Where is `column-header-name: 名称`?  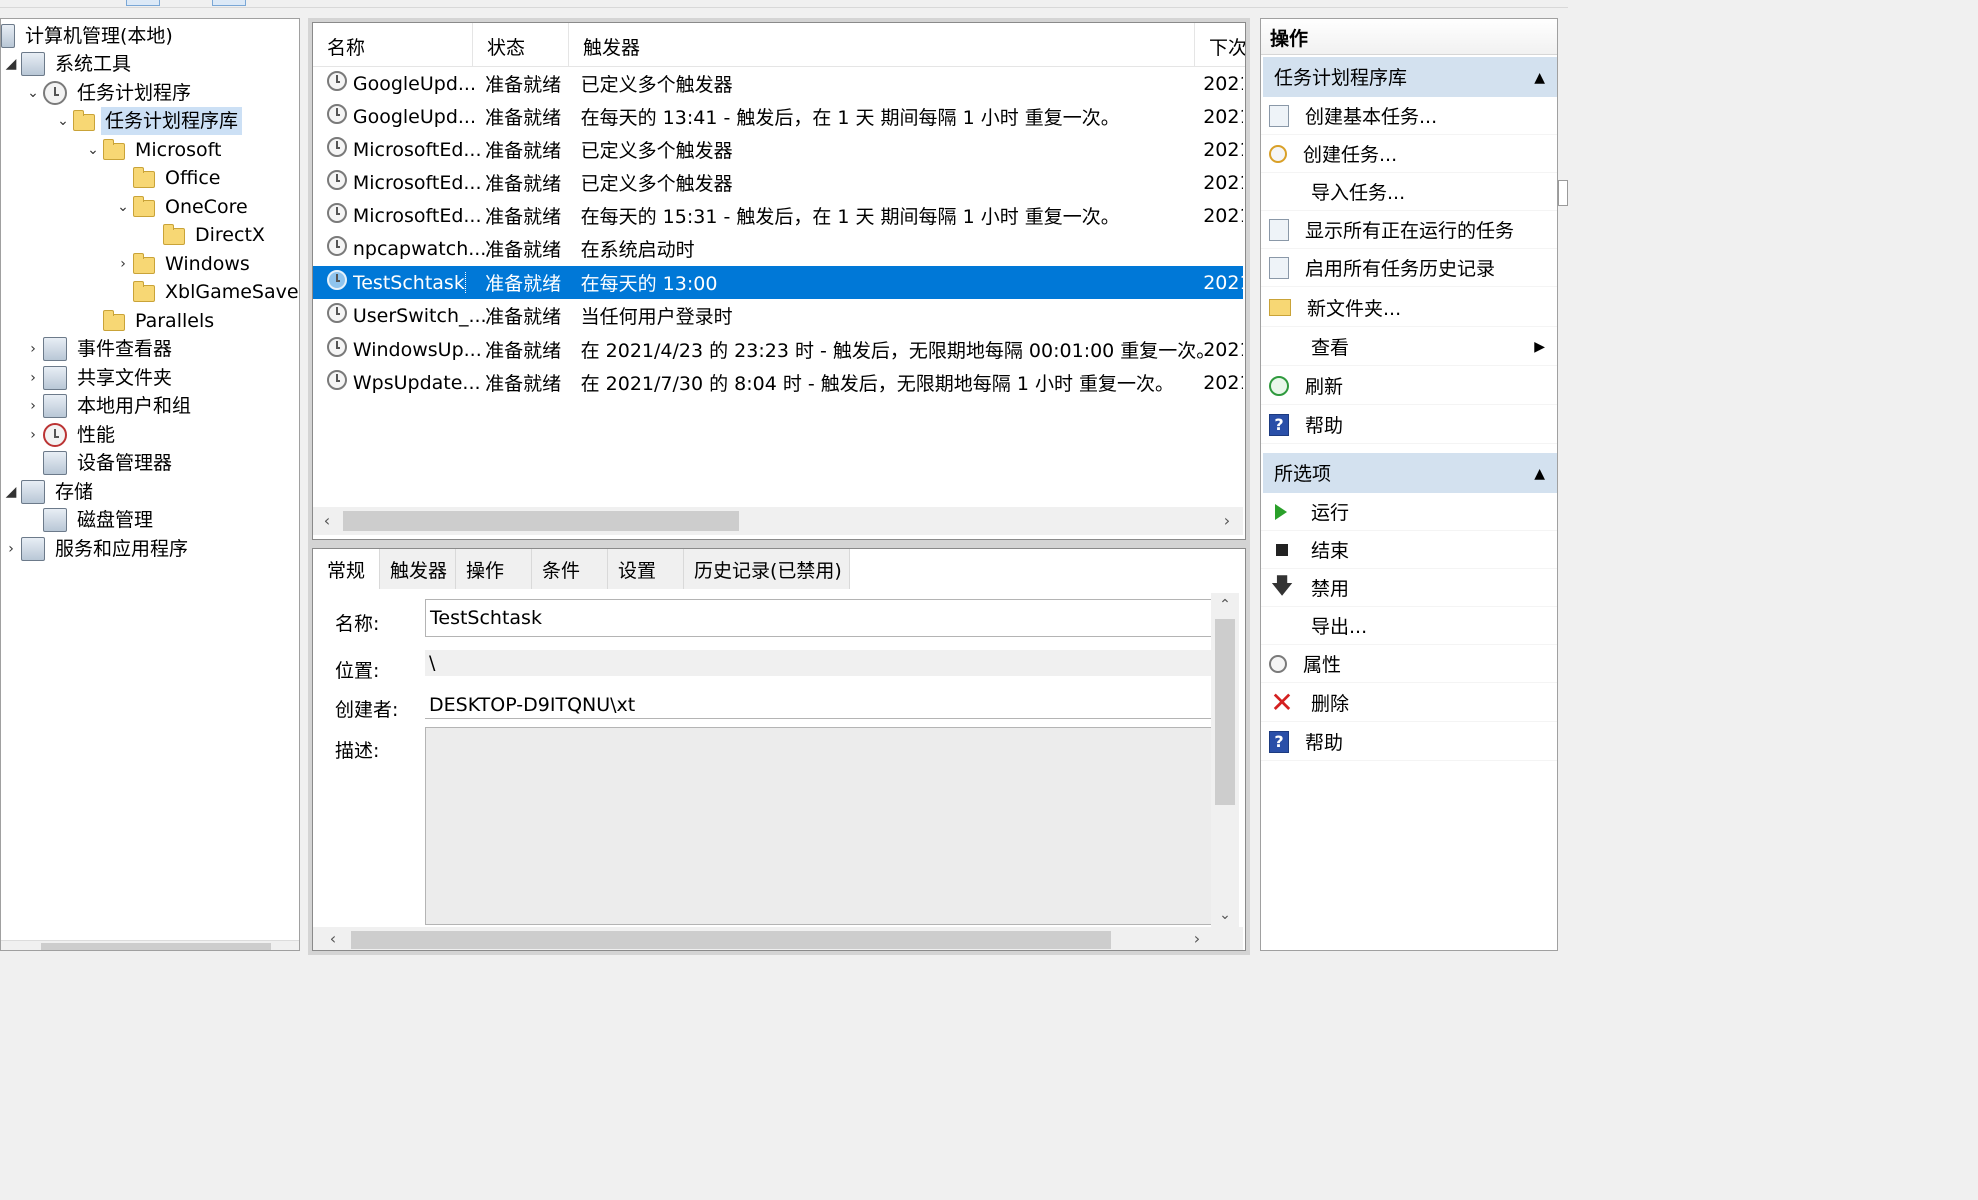
column-header-name: 名称 is located at coordinates (393, 45).